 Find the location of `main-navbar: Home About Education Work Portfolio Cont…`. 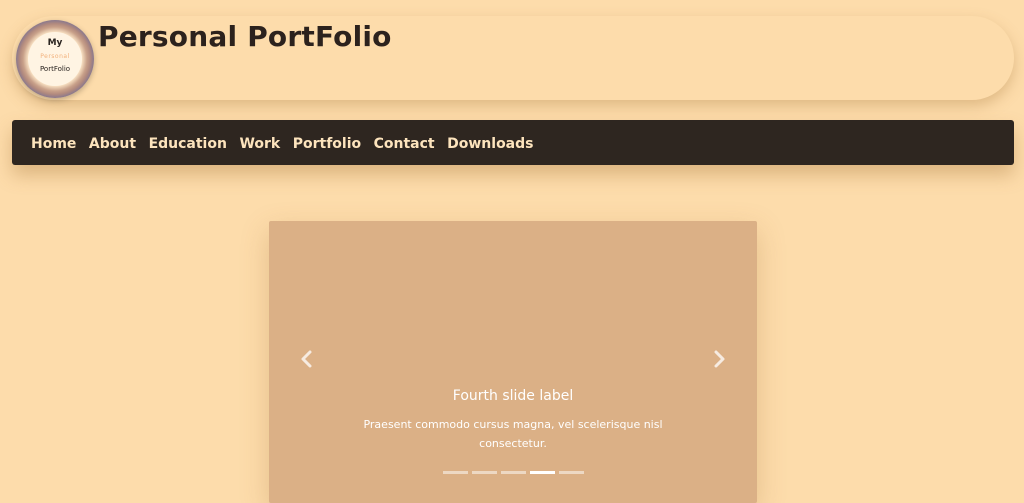

main-navbar: Home About Education Work Portfolio Cont… is located at coordinates (513, 142).